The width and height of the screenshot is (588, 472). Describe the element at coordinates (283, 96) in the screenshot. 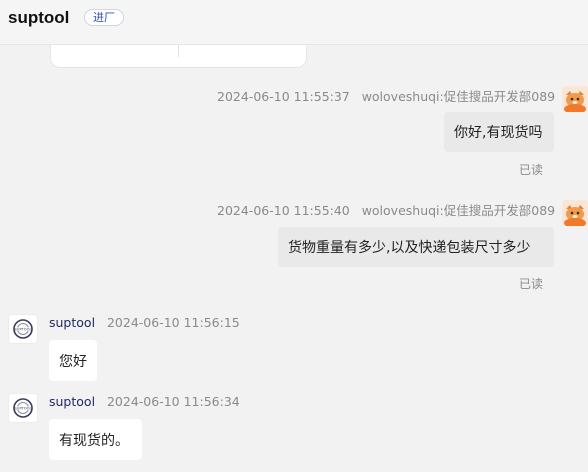

I see `message-timestamp: 2024-06-10 11:55:37` at that location.